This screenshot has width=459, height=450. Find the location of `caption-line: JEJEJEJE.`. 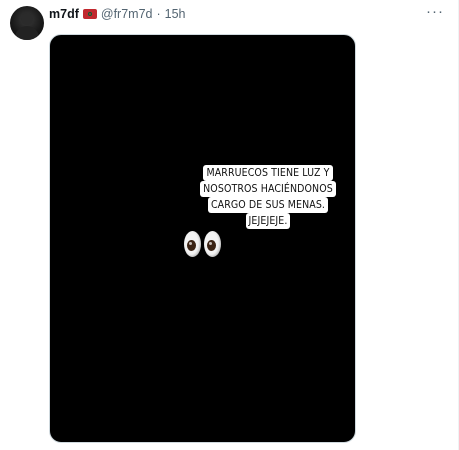

caption-line: JEJEJEJE. is located at coordinates (268, 221).